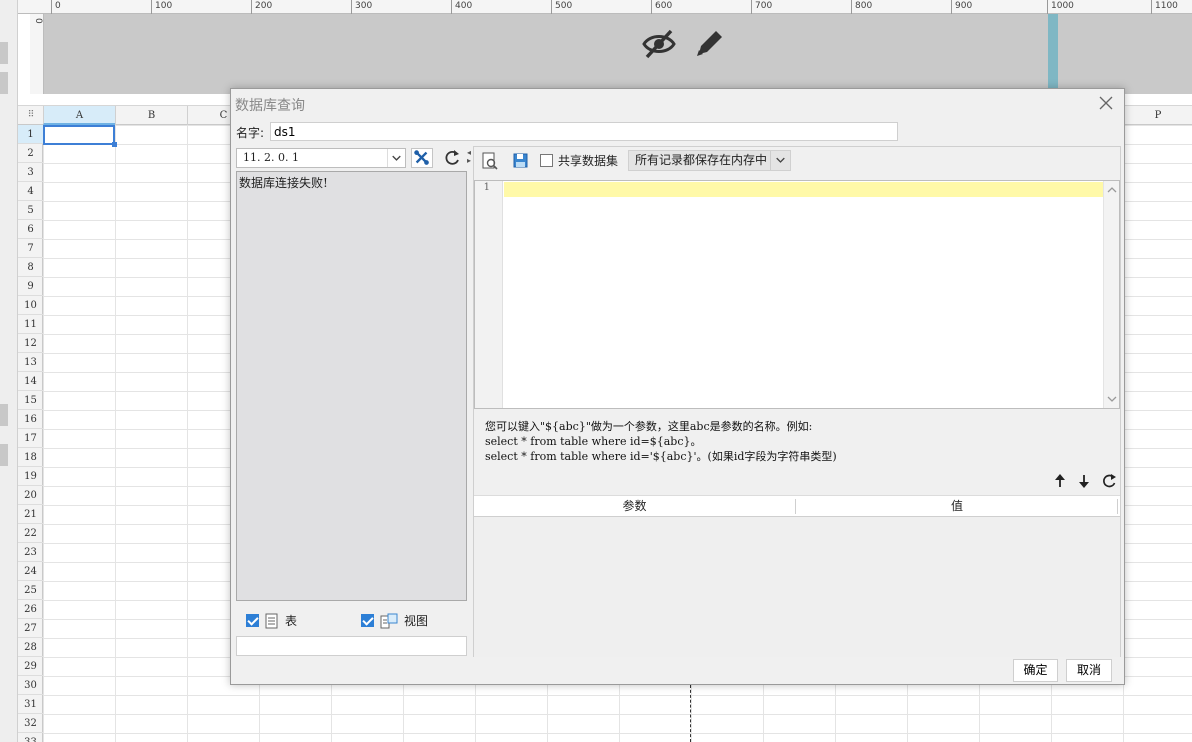 The image size is (1192, 742). I want to click on row-header: 12, so click(30, 343).